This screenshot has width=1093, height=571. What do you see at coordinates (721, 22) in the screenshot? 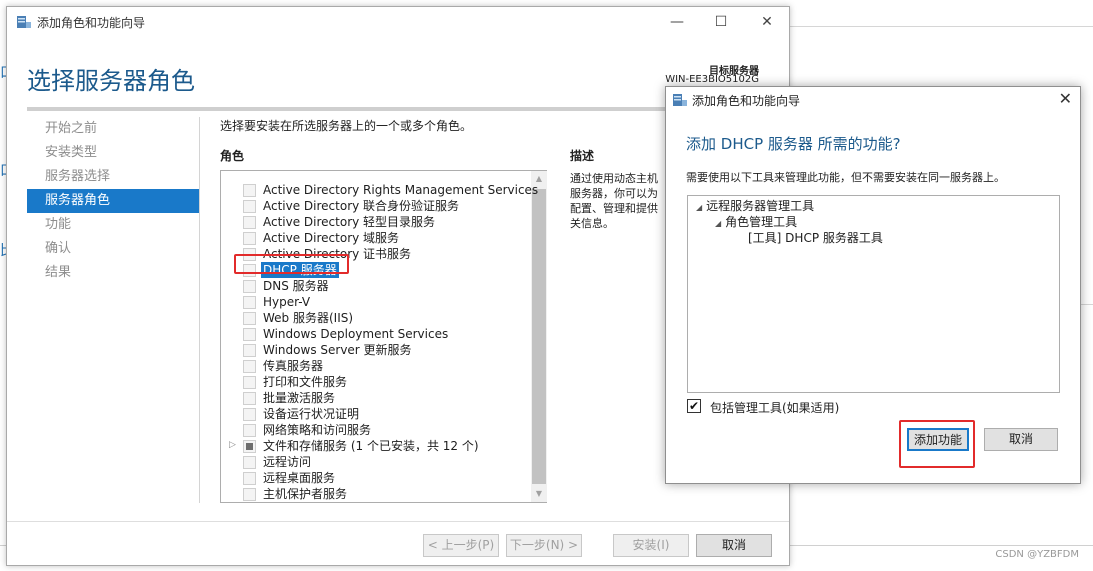
I see `maximize-button: ☐` at bounding box center [721, 22].